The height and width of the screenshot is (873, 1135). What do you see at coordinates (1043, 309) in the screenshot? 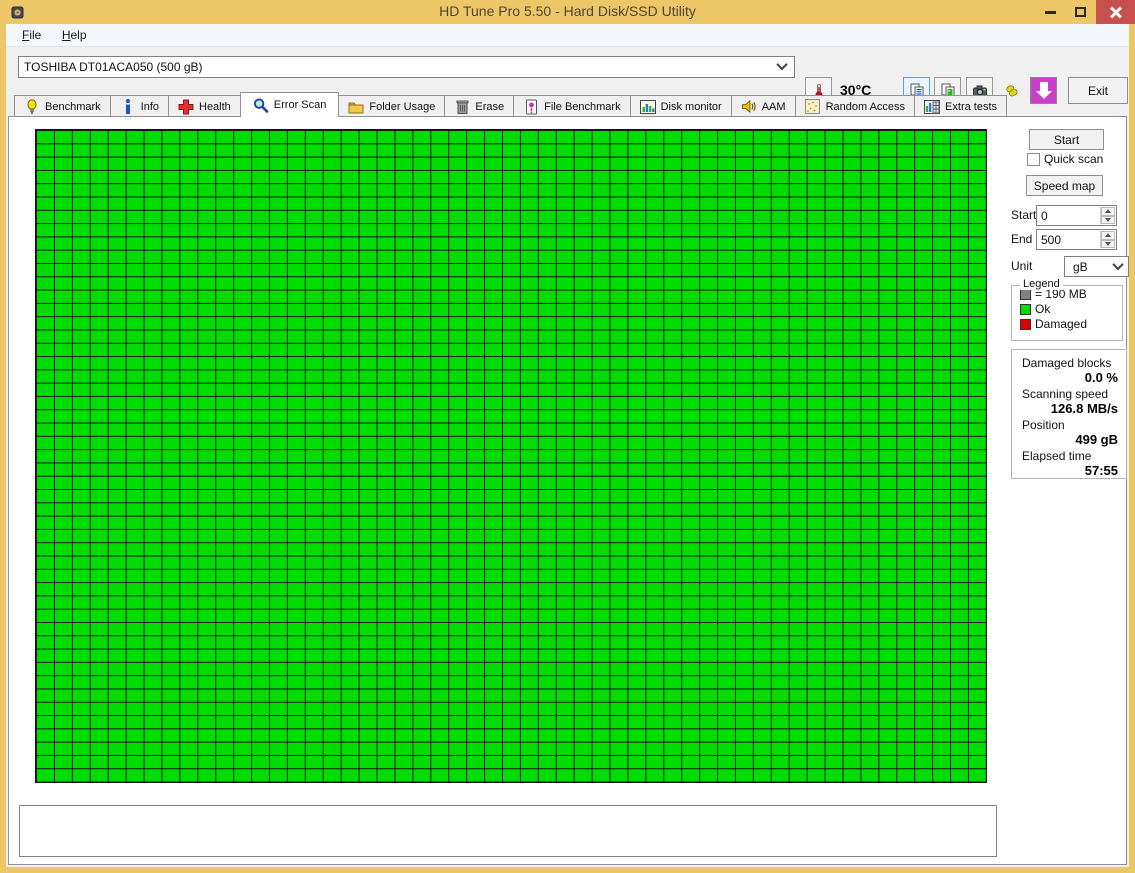
I see `legend-label: Ok` at bounding box center [1043, 309].